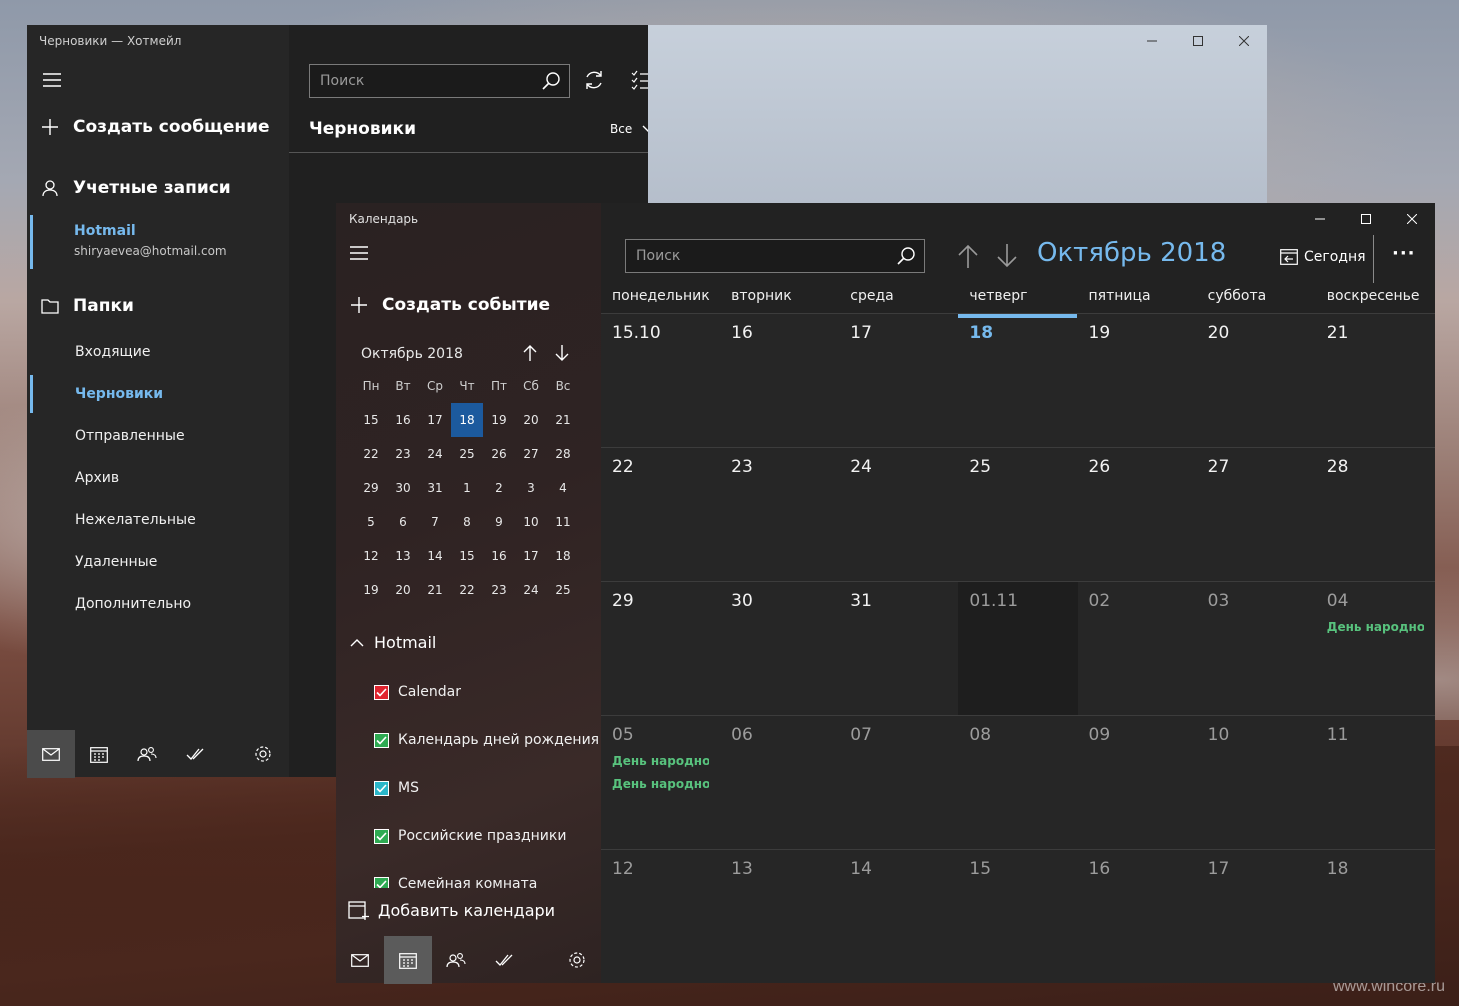 This screenshot has height=1006, width=1459. What do you see at coordinates (1137, 380) in the screenshot?
I see `day-cell: 19` at bounding box center [1137, 380].